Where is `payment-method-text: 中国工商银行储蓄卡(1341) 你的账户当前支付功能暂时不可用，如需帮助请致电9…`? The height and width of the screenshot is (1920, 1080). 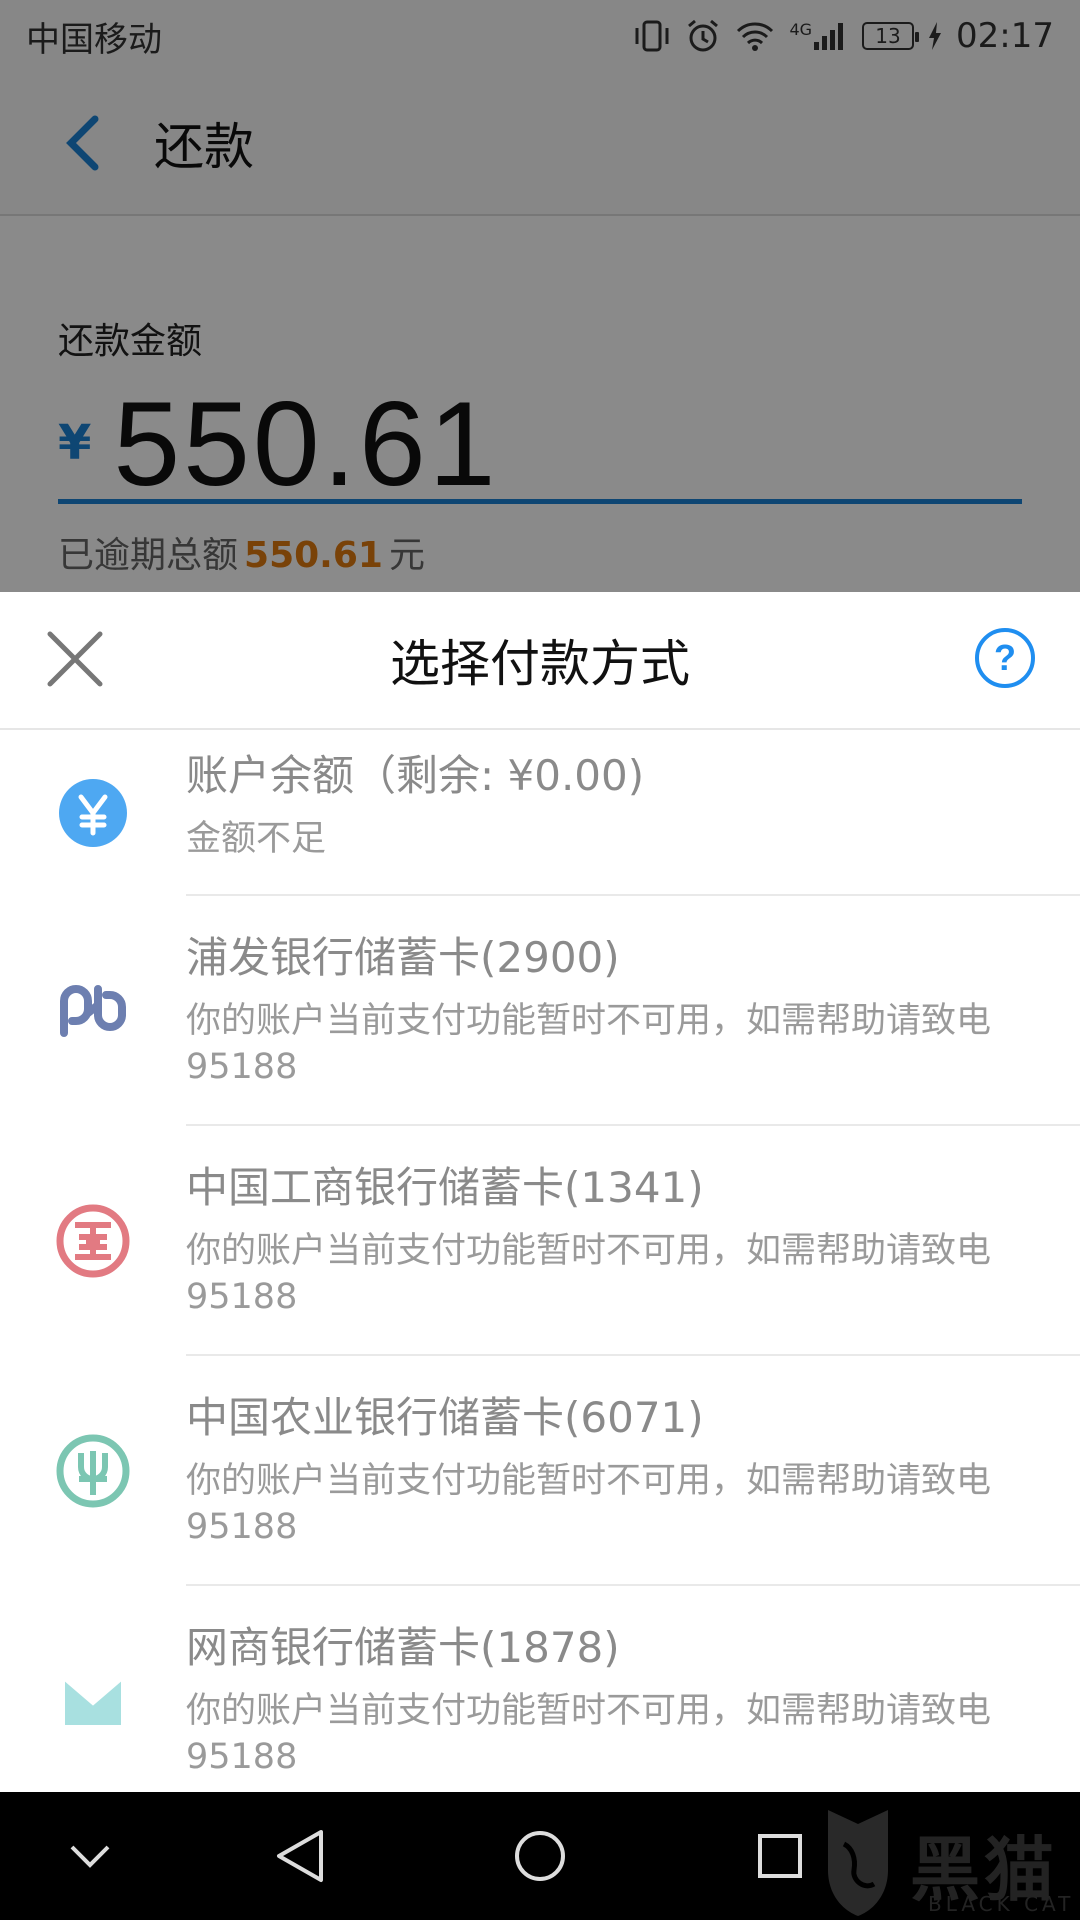
payment-method-text: 中国工商银行储蓄卡(1341) 你的账户当前支付功能暂时不可用，如需帮助请致电9… is located at coordinates (633, 1241).